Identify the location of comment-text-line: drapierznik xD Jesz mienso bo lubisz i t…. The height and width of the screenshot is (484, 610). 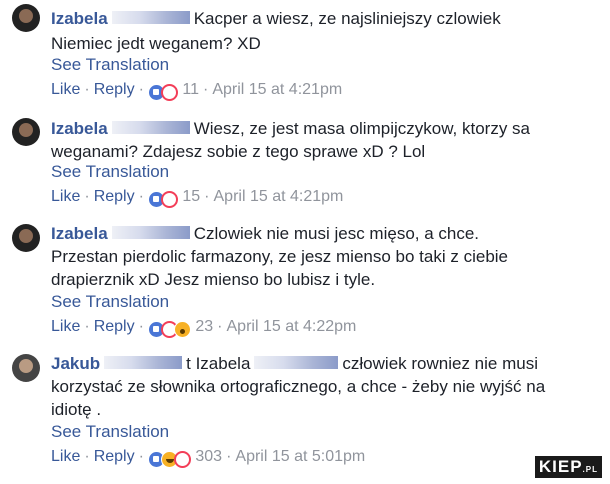
(213, 279).